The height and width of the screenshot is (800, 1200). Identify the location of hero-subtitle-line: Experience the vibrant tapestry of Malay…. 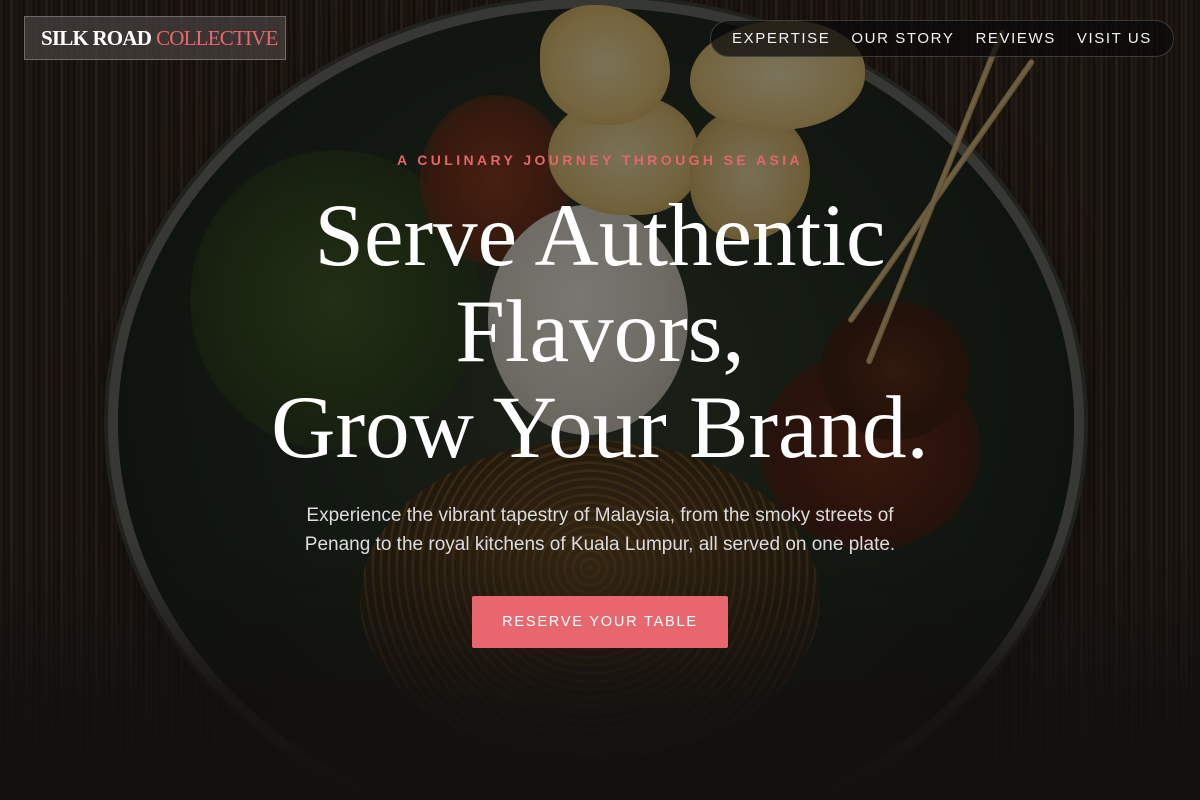
(600, 515).